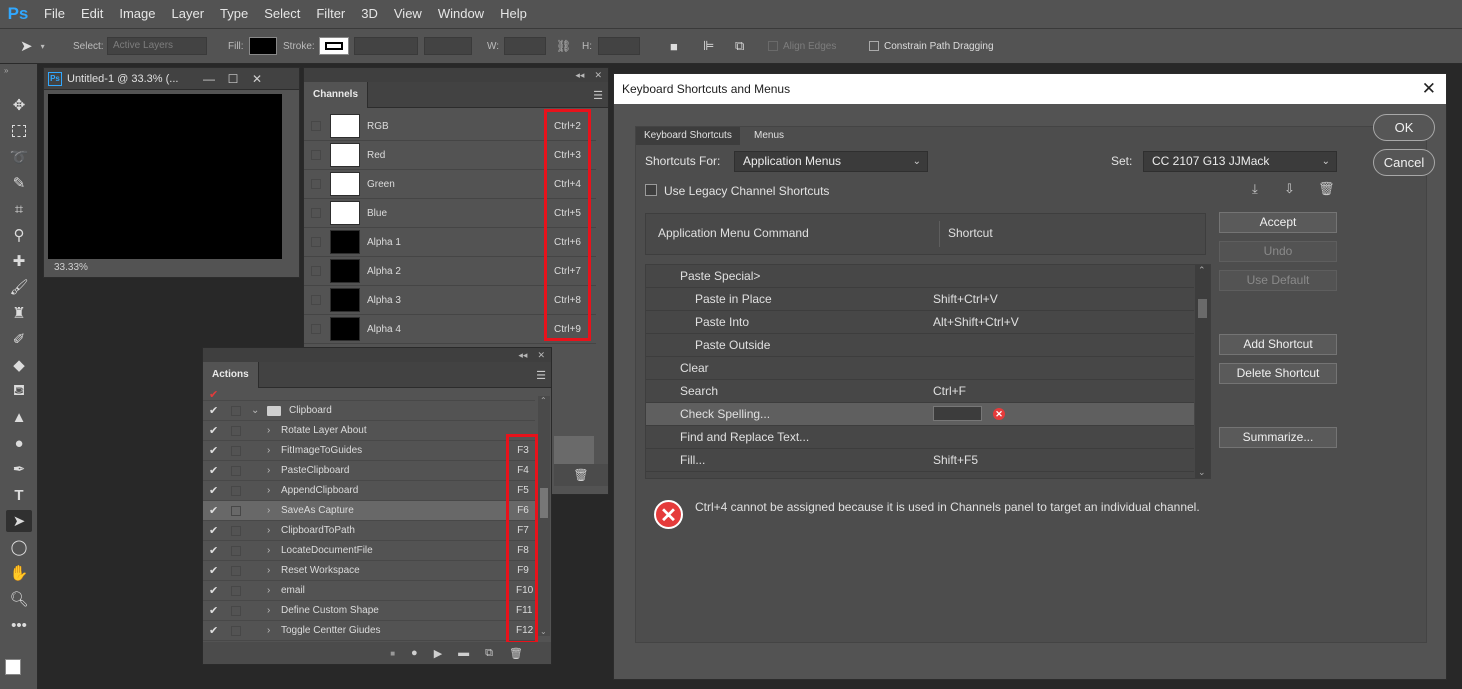  What do you see at coordinates (1278, 344) in the screenshot?
I see `add-shortcut-button: Add Shortcut` at bounding box center [1278, 344].